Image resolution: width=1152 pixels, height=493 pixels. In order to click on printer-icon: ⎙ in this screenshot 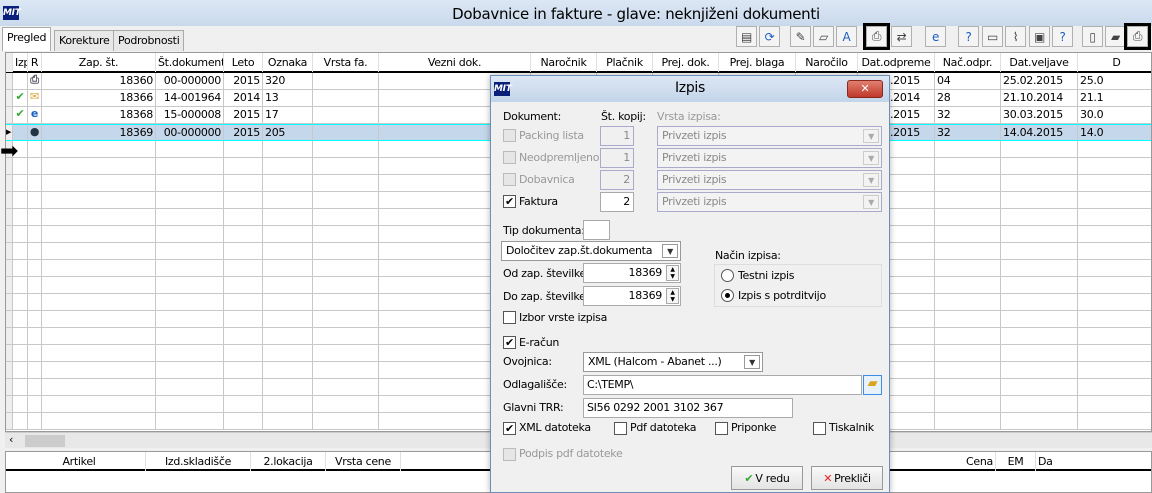, I will do `click(1137, 36)`.